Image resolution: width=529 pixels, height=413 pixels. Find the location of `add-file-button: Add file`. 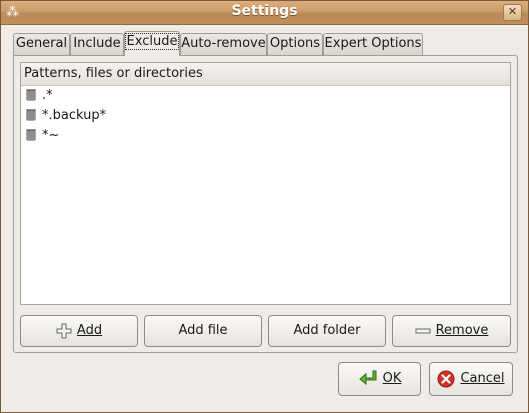

add-file-button: Add file is located at coordinates (203, 331).